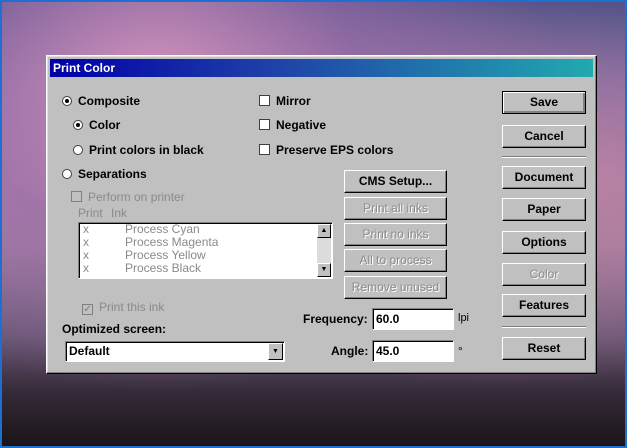  What do you see at coordinates (324, 231) in the screenshot?
I see `scroll-up-icon: ▲` at bounding box center [324, 231].